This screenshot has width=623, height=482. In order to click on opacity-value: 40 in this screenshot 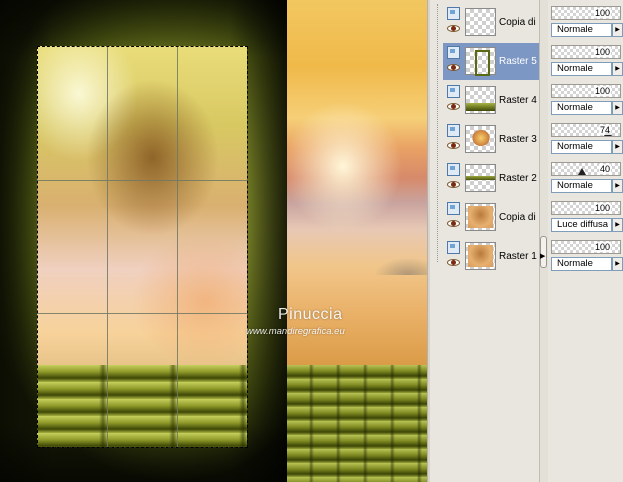, I will do `click(604, 169)`.